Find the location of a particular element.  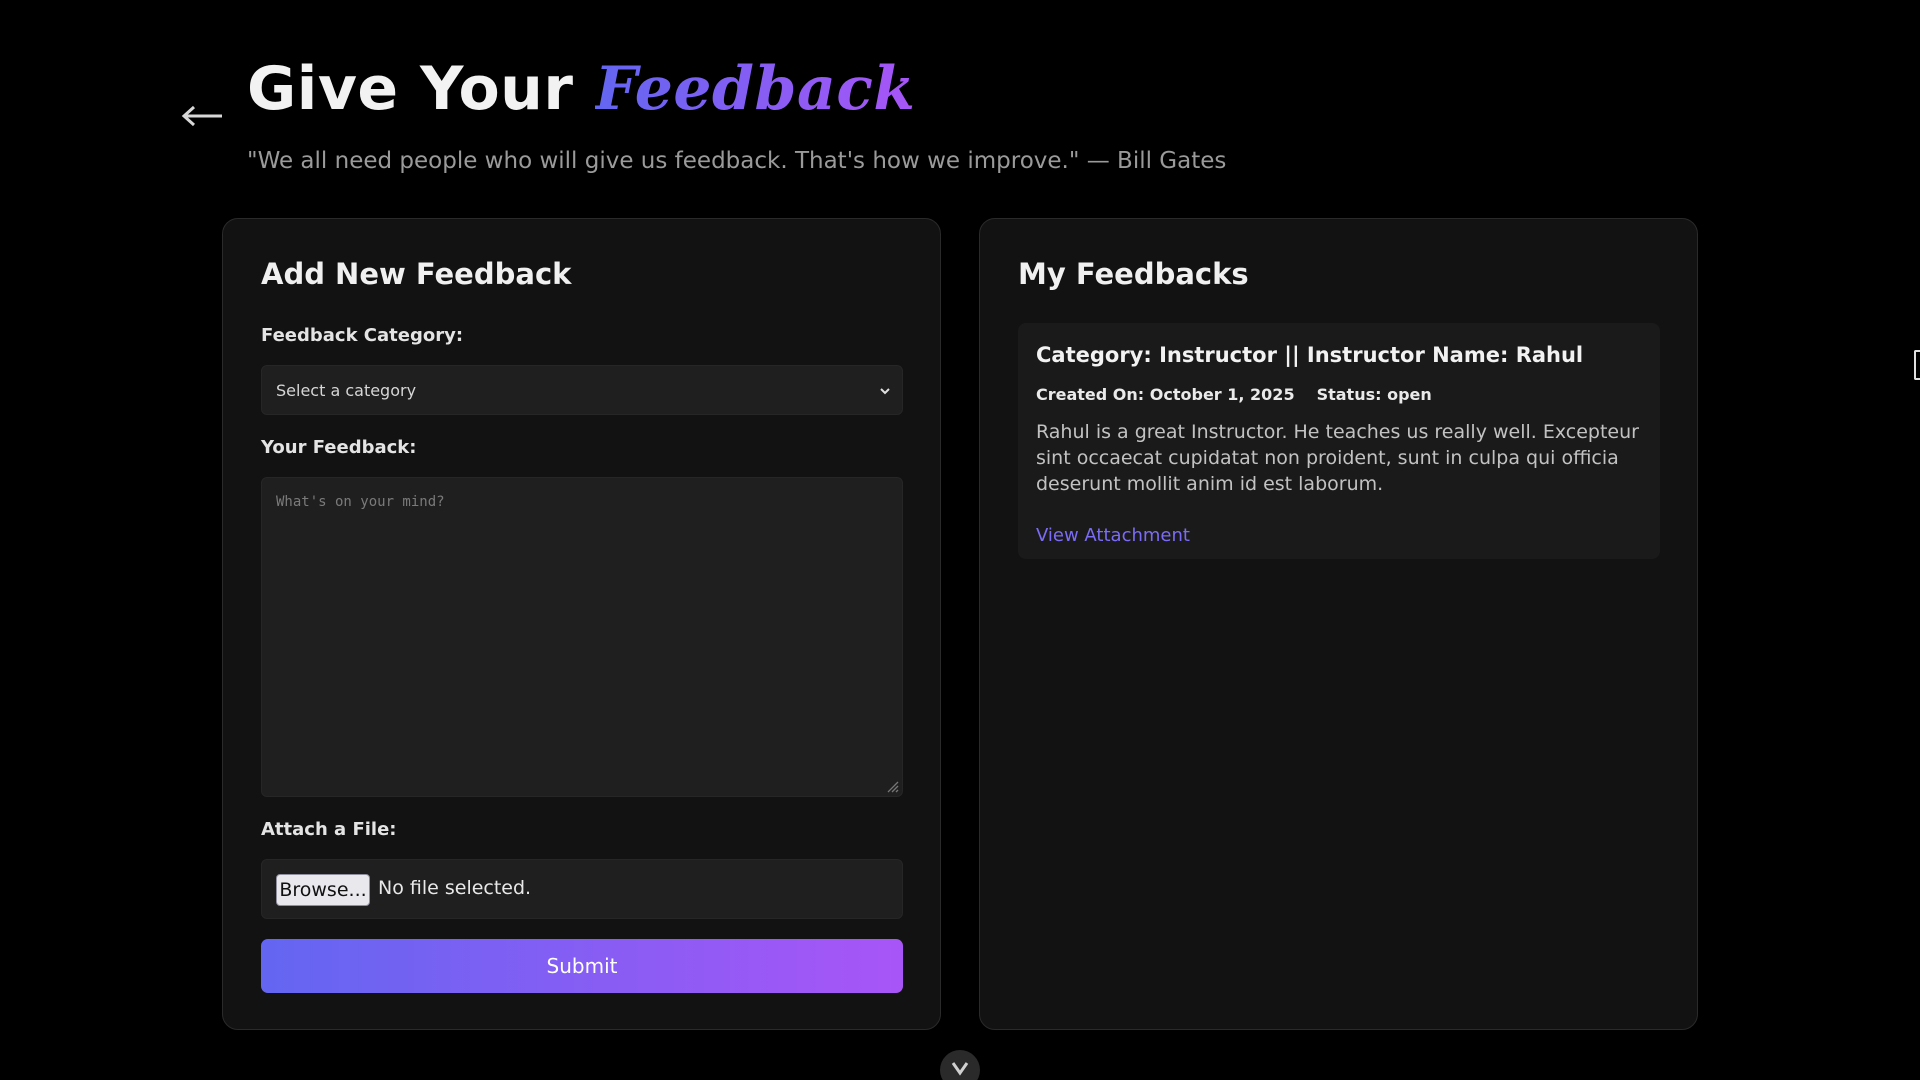

file-input: Browse... No file selected. is located at coordinates (582, 889).